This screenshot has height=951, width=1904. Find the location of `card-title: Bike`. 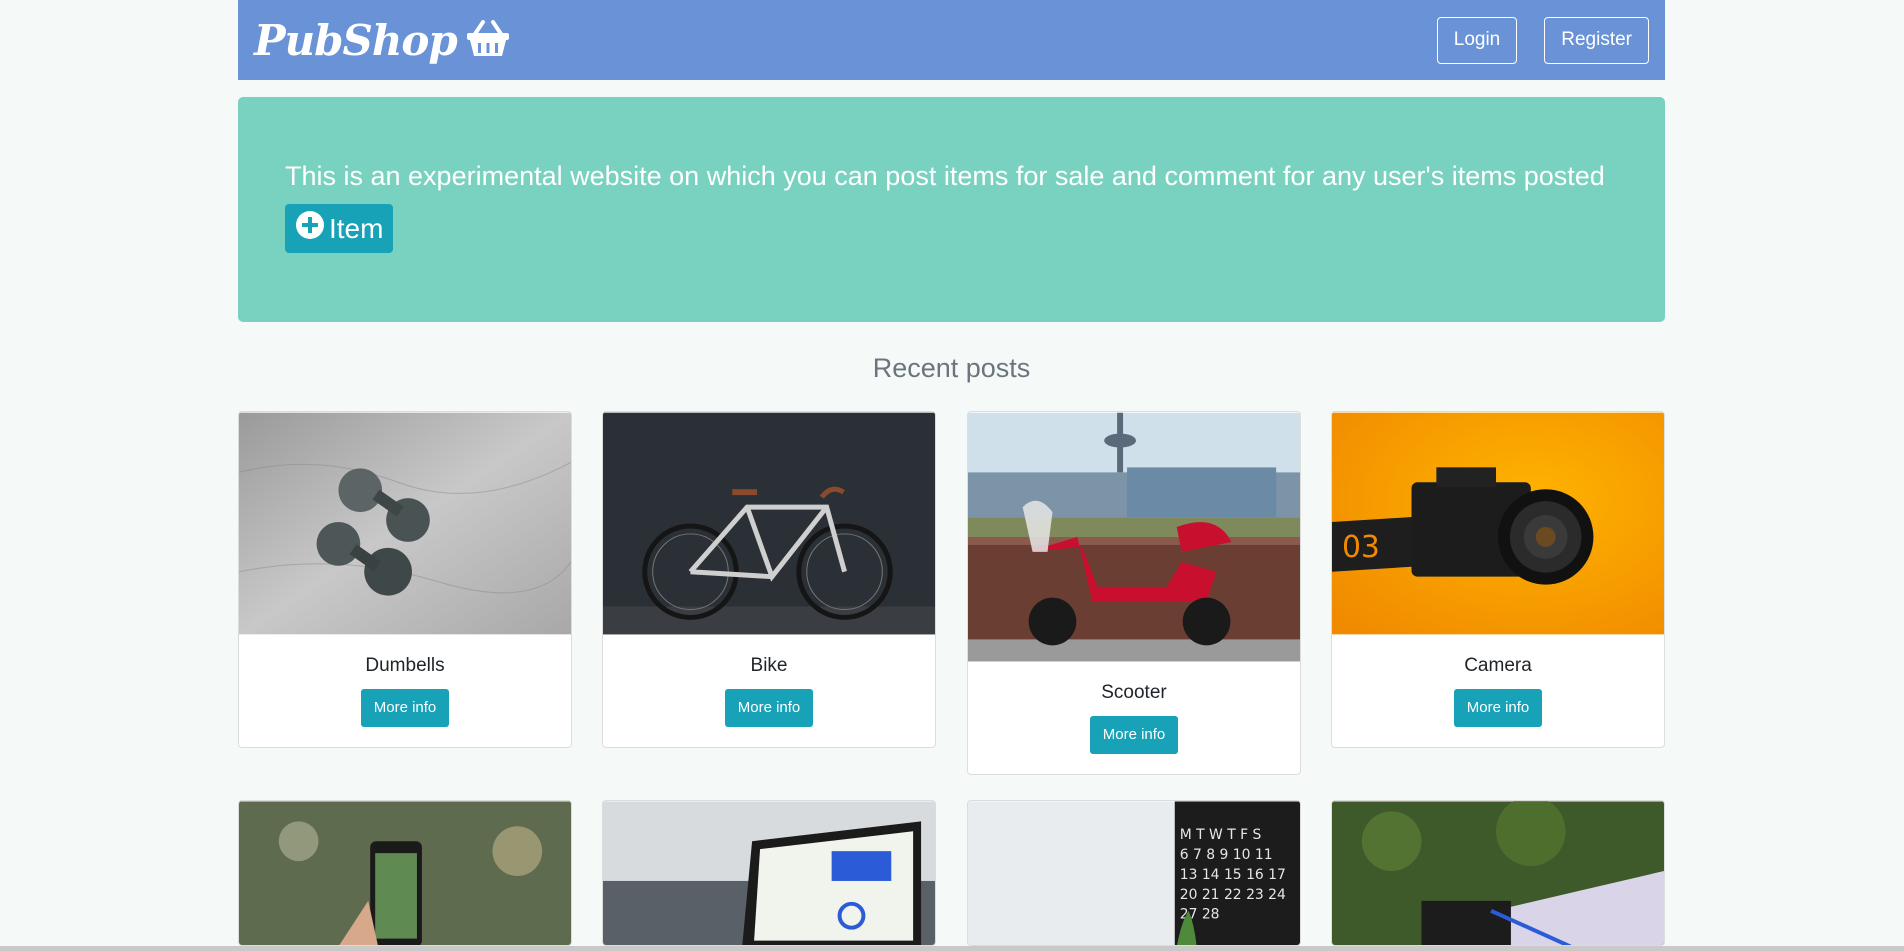

card-title: Bike is located at coordinates (769, 665).